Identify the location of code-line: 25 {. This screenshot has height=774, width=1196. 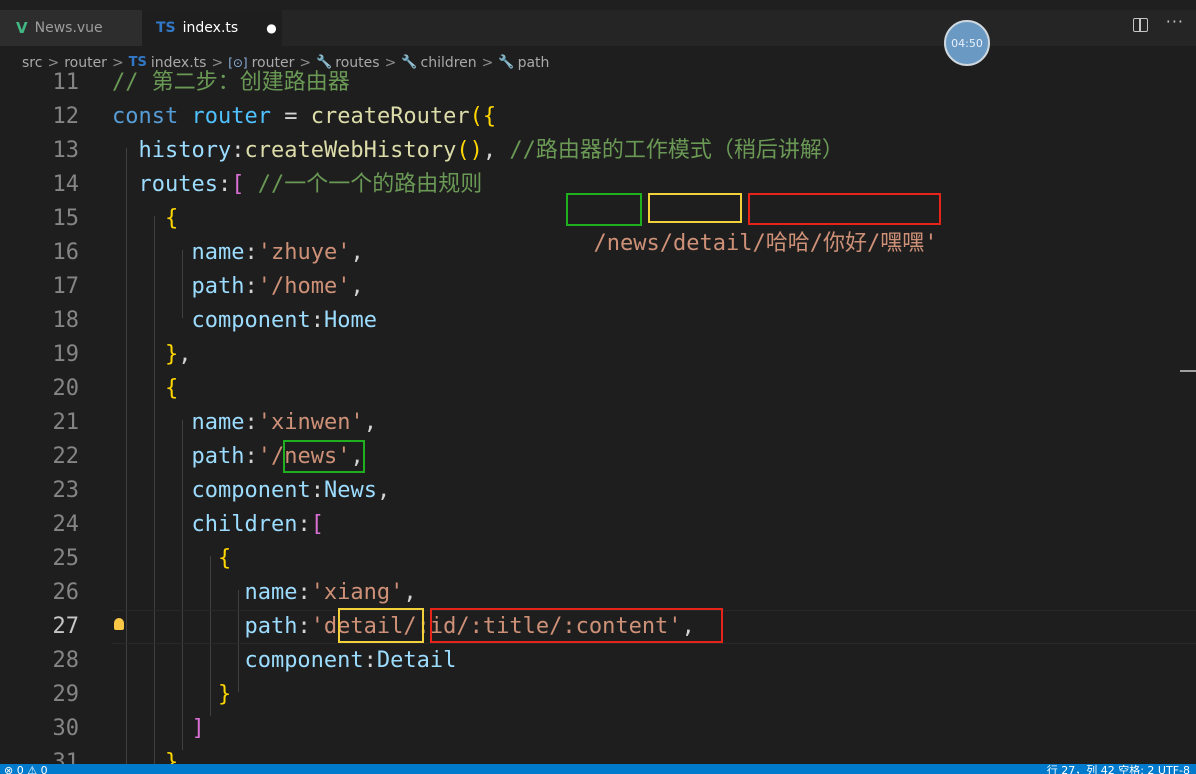
(598, 559).